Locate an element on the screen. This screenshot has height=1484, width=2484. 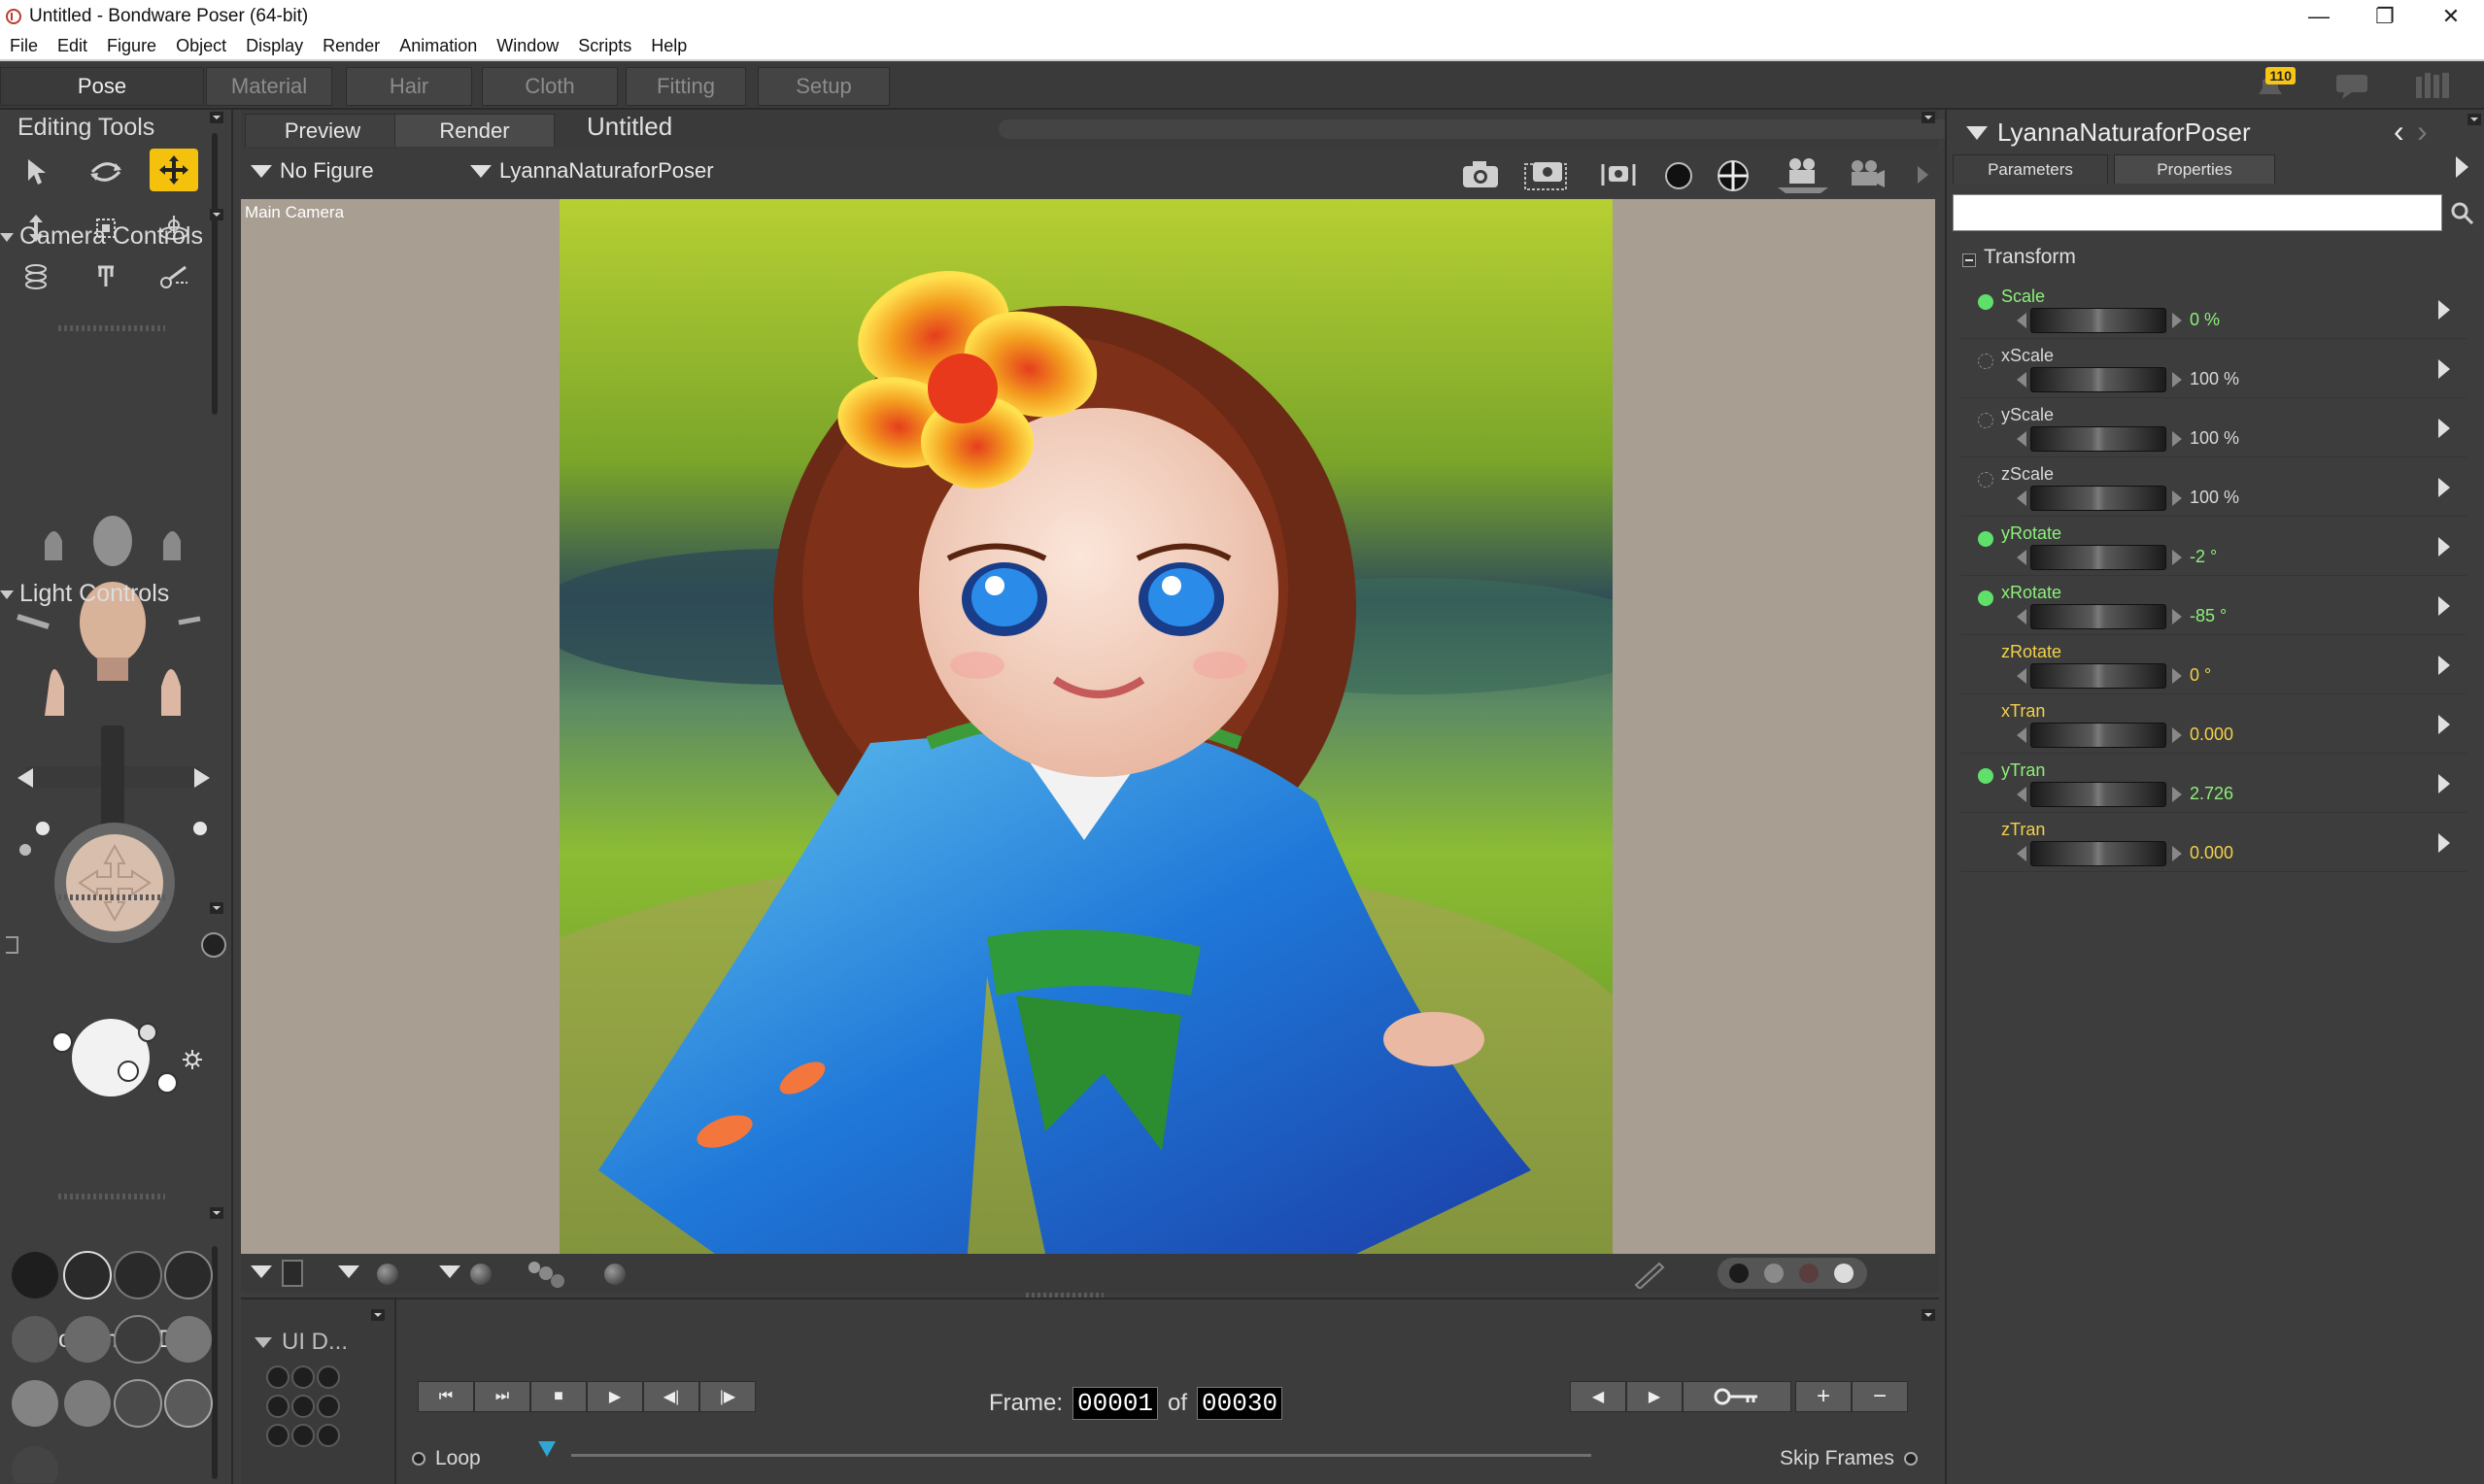
next-key-button: ▶ is located at coordinates (1654, 1396).